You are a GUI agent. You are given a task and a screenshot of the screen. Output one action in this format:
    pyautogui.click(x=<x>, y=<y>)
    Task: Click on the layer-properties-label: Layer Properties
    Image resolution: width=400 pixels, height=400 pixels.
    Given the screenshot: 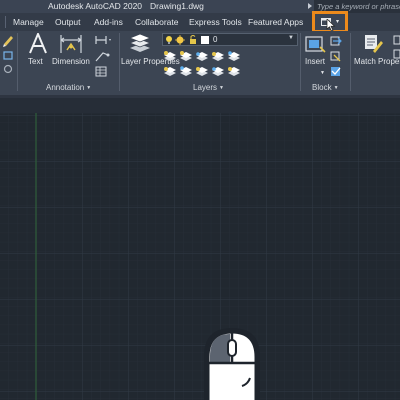 What is the action you would take?
    pyautogui.click(x=150, y=61)
    